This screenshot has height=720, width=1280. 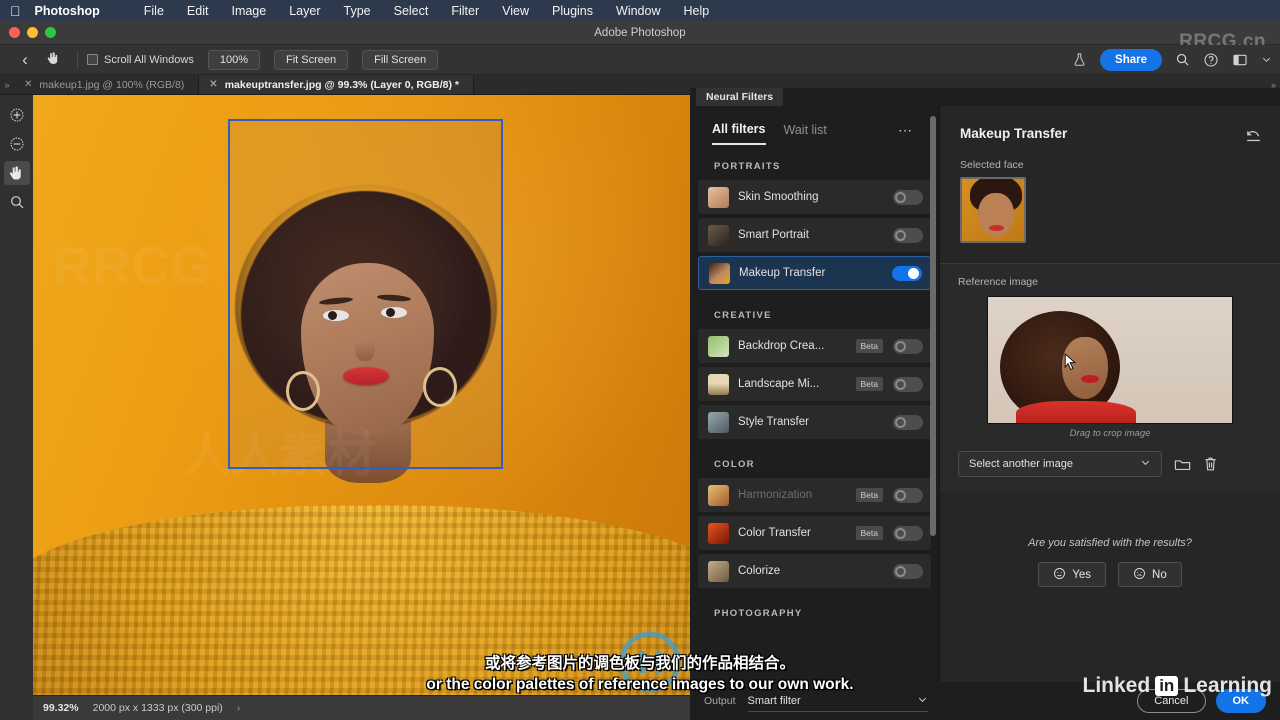 I want to click on menu-edit: Edit, so click(x=198, y=11).